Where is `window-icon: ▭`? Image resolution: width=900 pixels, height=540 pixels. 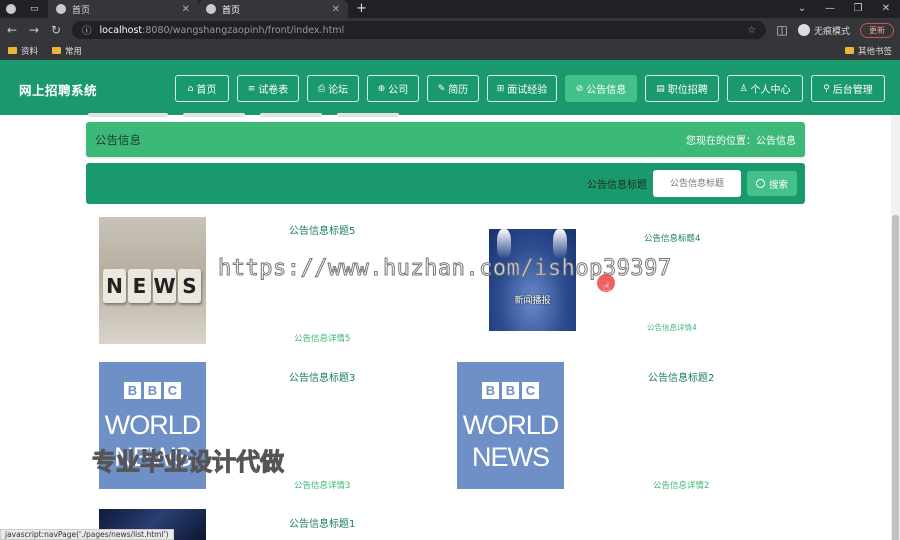
window-icon: ▭ is located at coordinates (34, 9).